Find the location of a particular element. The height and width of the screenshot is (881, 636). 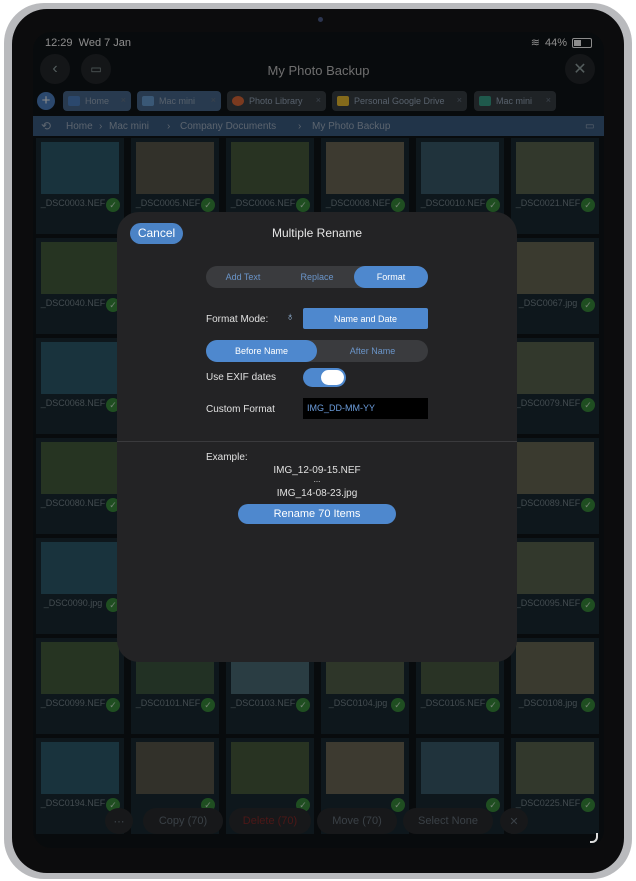

rename-items-button: Rename 70 Items is located at coordinates (317, 514).